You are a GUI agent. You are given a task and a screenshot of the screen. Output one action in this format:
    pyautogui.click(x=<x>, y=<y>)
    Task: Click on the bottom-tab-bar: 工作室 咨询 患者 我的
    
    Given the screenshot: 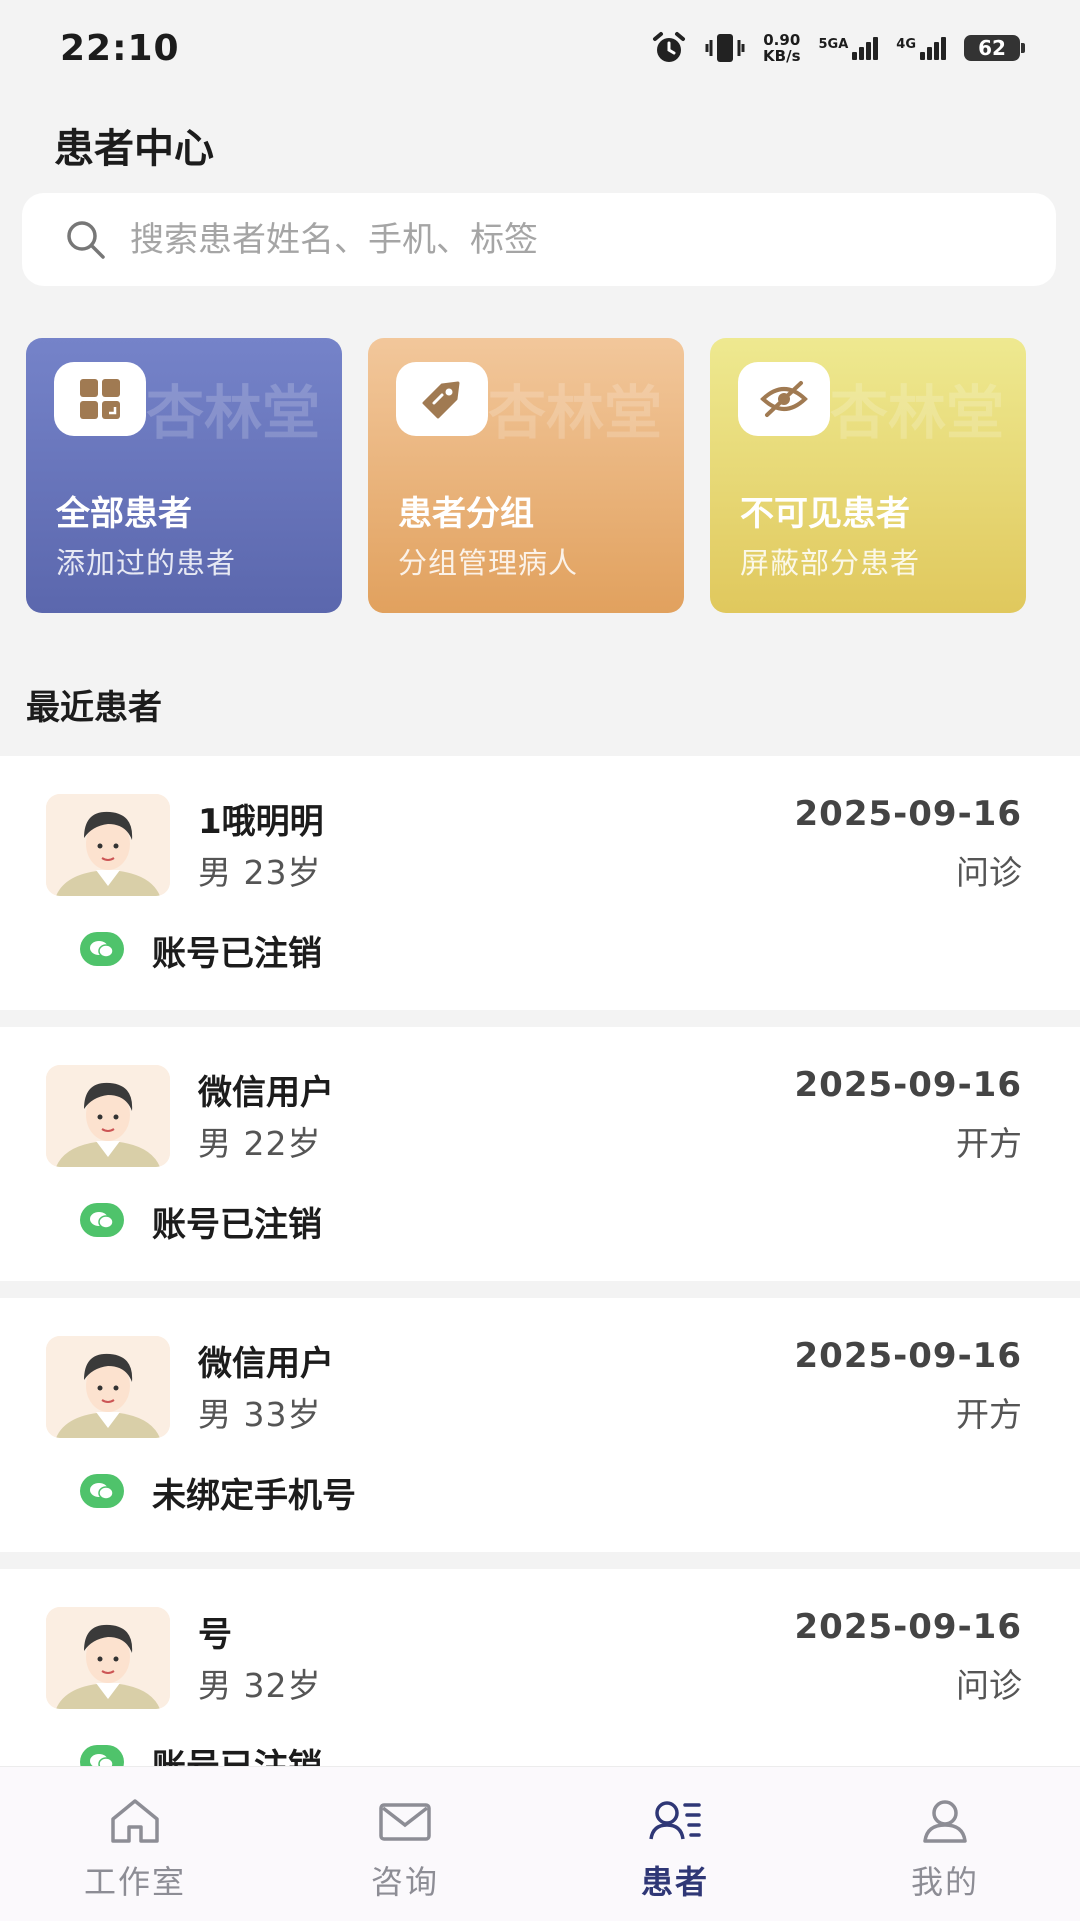 What is the action you would take?
    pyautogui.click(x=540, y=1843)
    